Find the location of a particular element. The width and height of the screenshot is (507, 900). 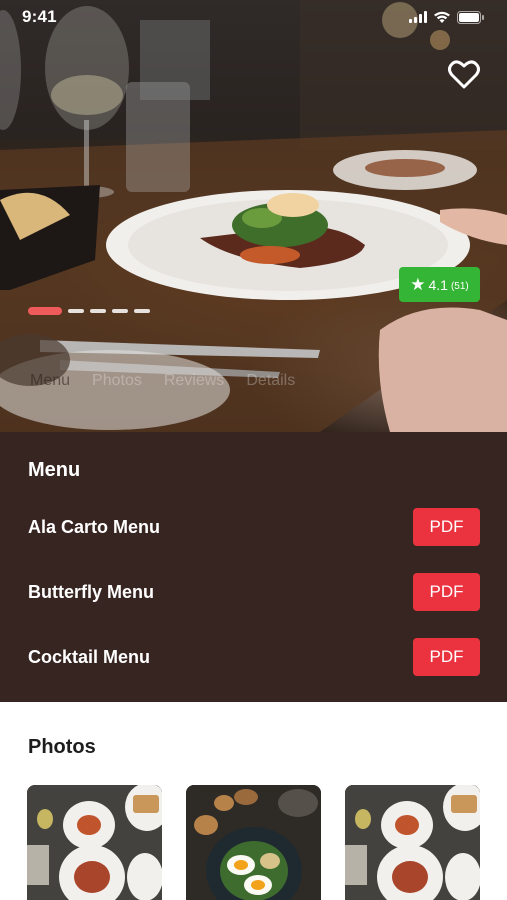

menu-item: Ala Carto Menu PDF is located at coordinates (254, 527).